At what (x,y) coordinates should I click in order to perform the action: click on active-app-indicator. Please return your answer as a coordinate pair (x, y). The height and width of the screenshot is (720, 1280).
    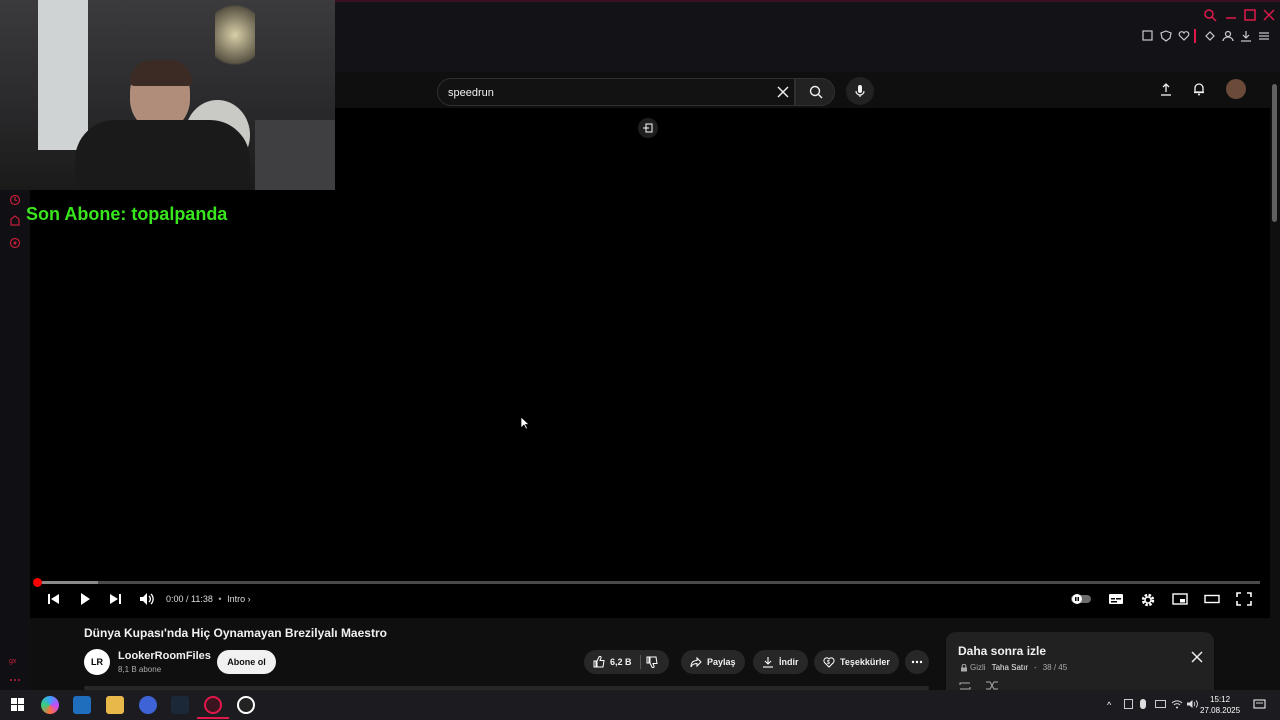
    Looking at the image, I should click on (213, 718).